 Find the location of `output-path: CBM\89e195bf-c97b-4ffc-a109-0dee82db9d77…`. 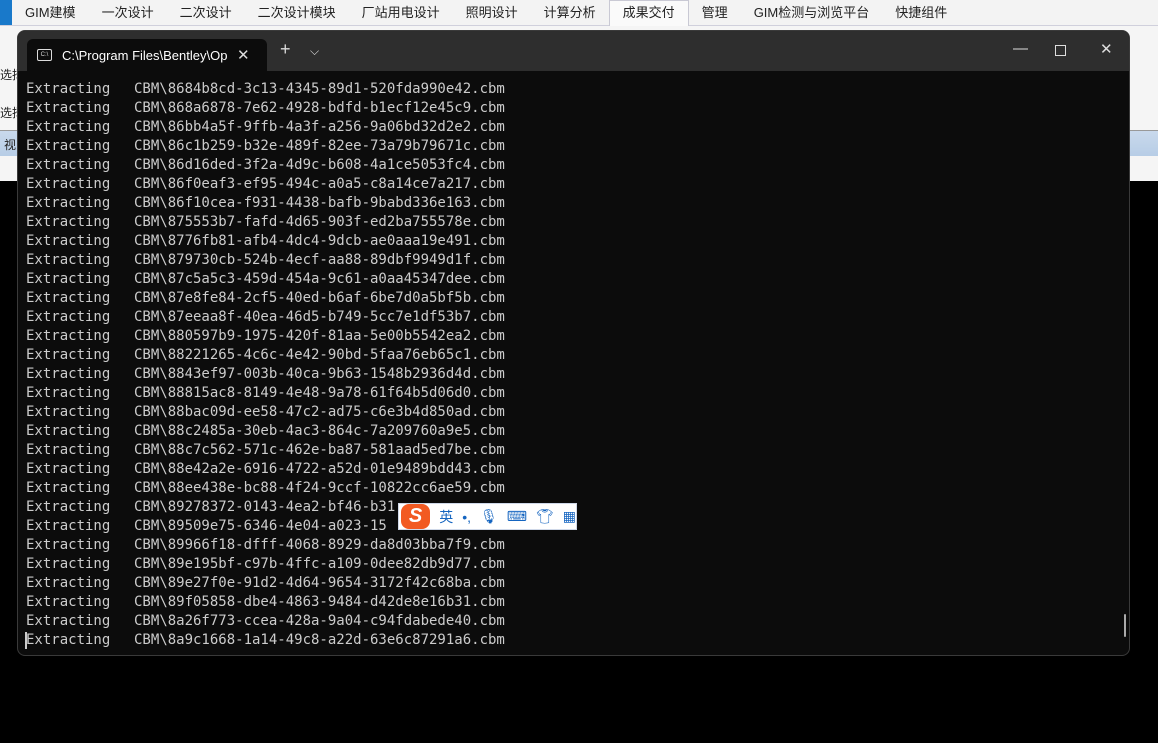

output-path: CBM\89e195bf-c97b-4ffc-a109-0dee82db9d77… is located at coordinates (319, 564).